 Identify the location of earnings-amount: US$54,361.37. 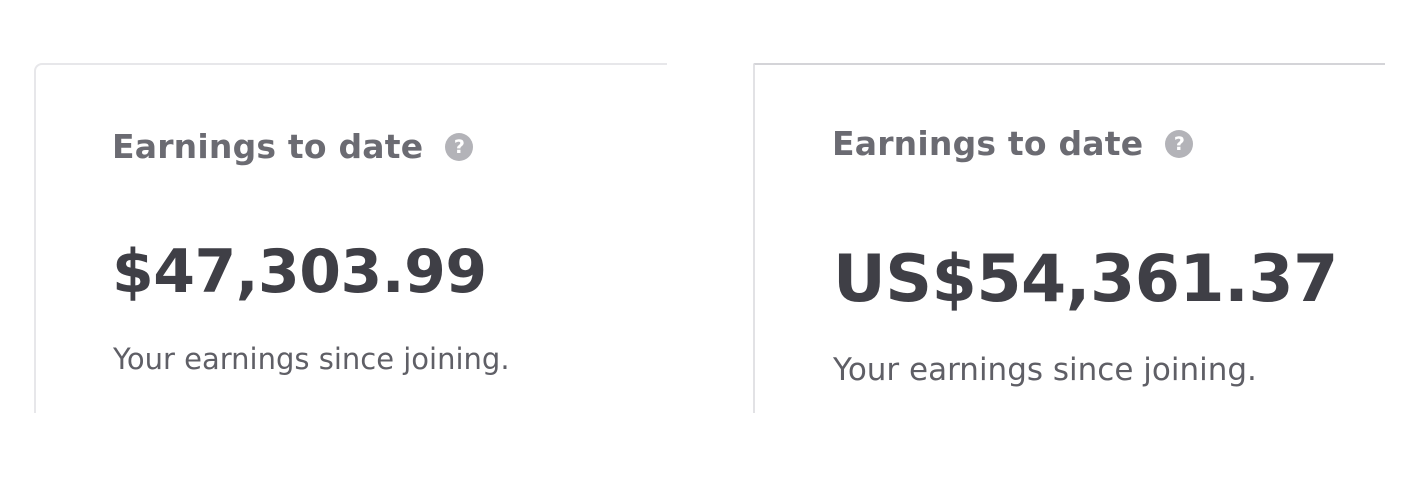
(1085, 279).